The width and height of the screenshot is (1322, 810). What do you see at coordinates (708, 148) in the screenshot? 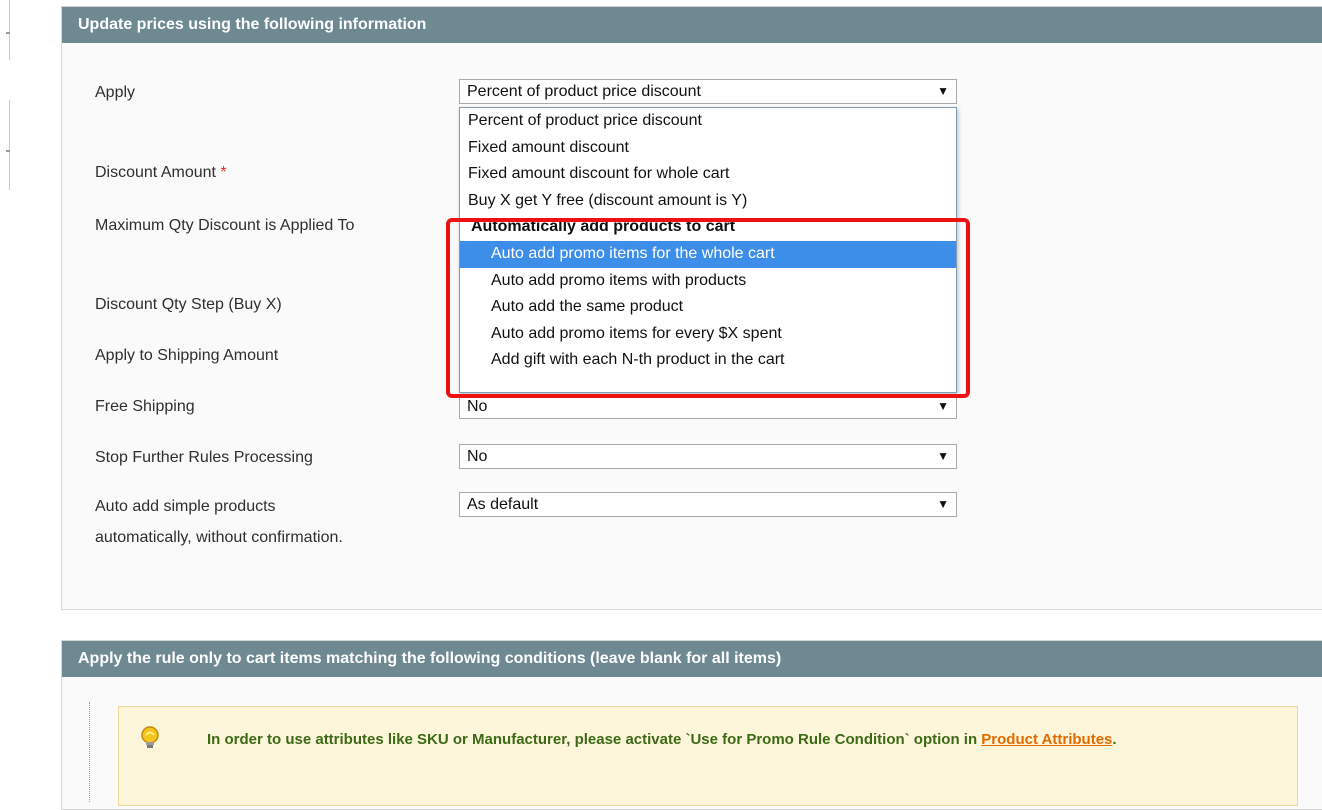
I see `option-fixed-amount: Fixed amount discount` at bounding box center [708, 148].